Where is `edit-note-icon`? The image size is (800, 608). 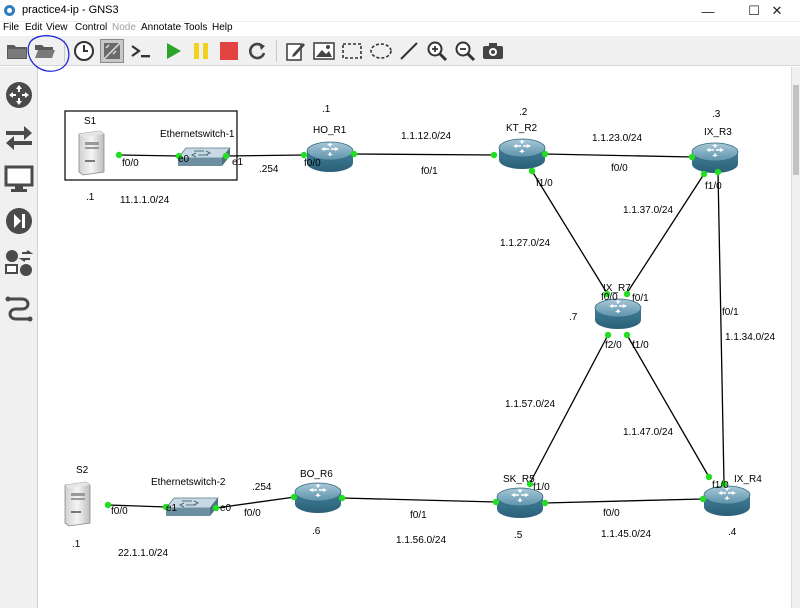
edit-note-icon is located at coordinates (296, 51).